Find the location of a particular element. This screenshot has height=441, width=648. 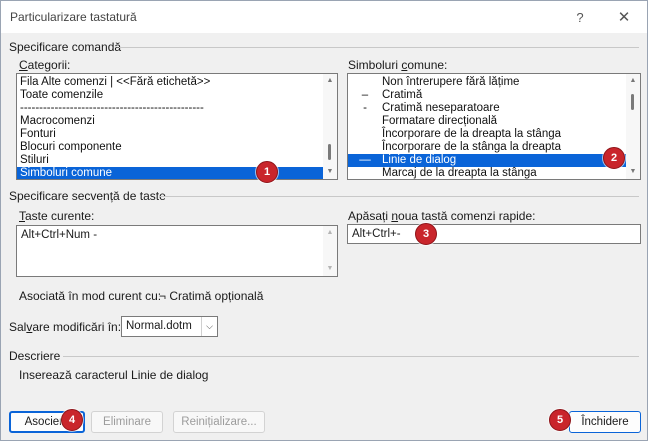

symbol-name: Linie de dialog is located at coordinates (419, 160).